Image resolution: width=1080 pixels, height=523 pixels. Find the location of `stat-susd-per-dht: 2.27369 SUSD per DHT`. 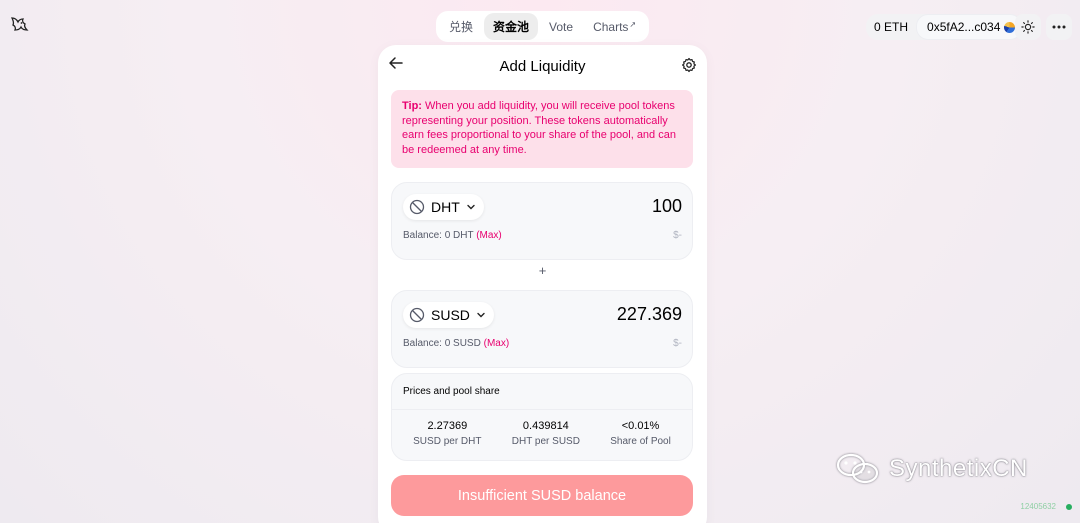

stat-susd-per-dht: 2.27369 SUSD per DHT is located at coordinates (447, 433).